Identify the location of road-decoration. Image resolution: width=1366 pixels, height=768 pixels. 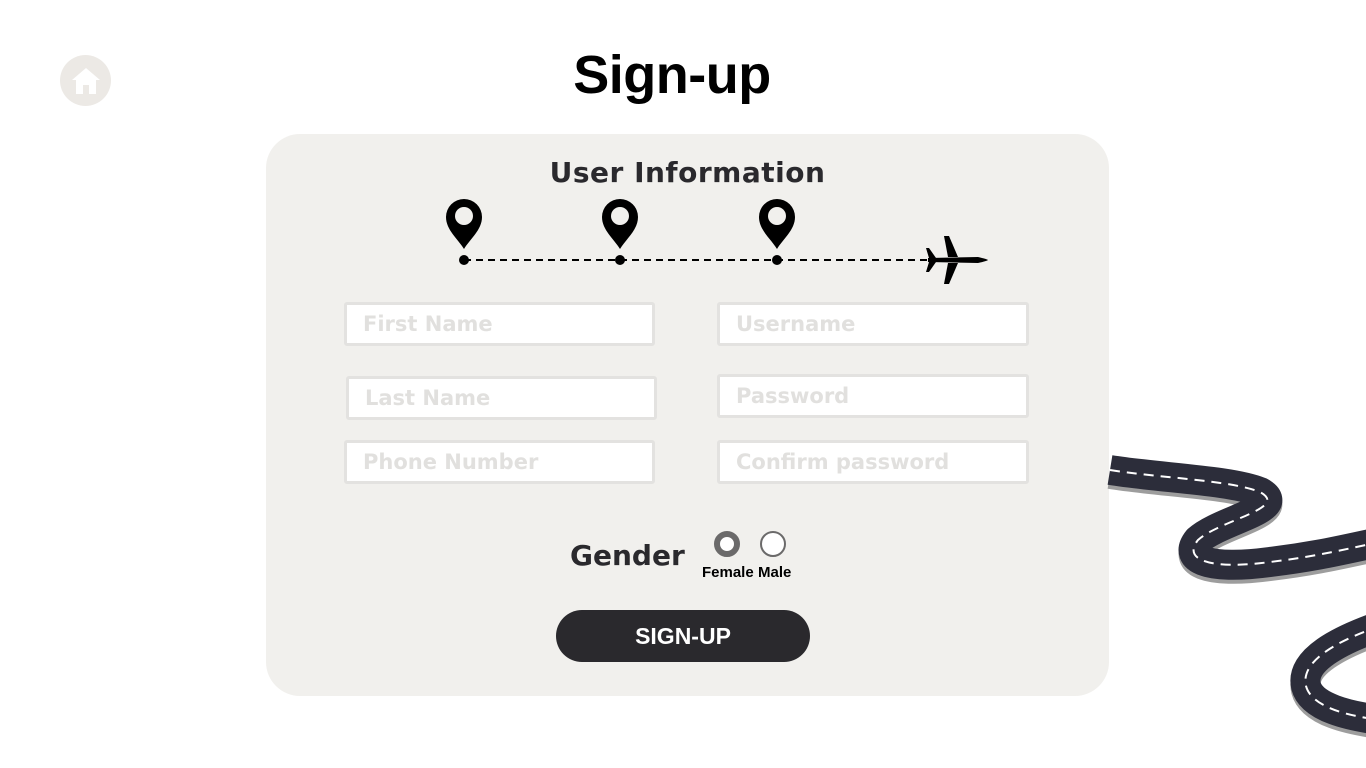
(1236, 596).